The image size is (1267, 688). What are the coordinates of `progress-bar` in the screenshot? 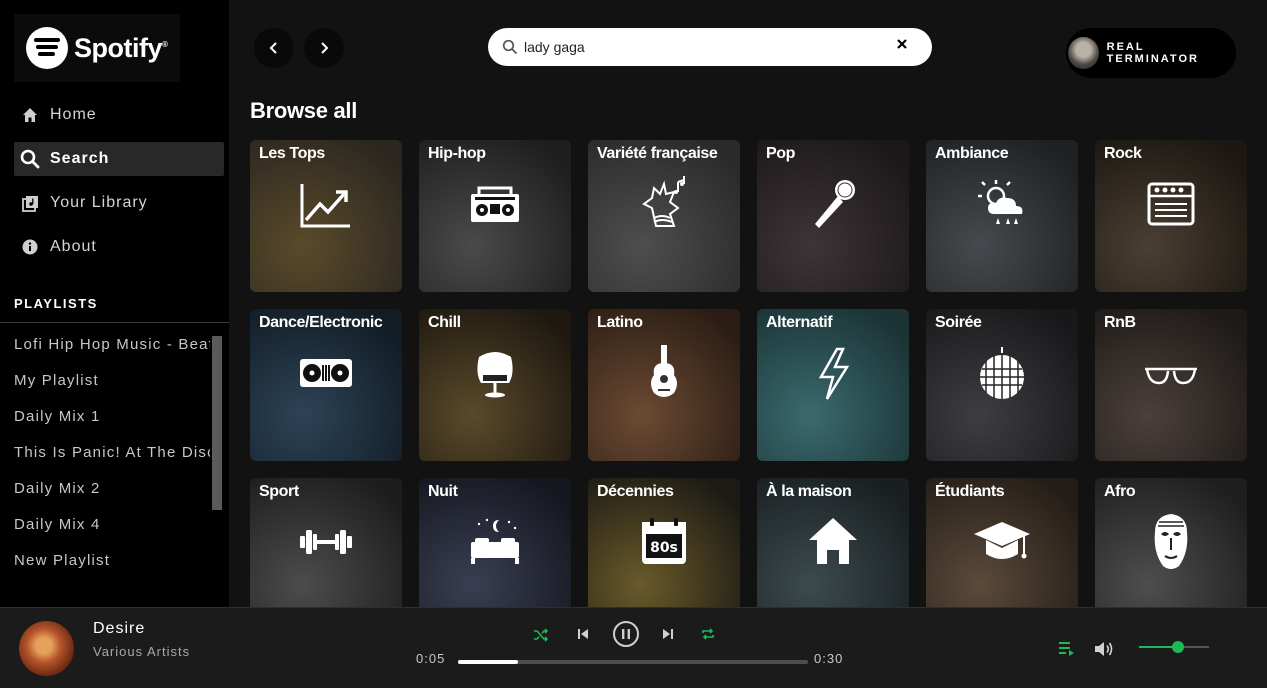 It's located at (633, 662).